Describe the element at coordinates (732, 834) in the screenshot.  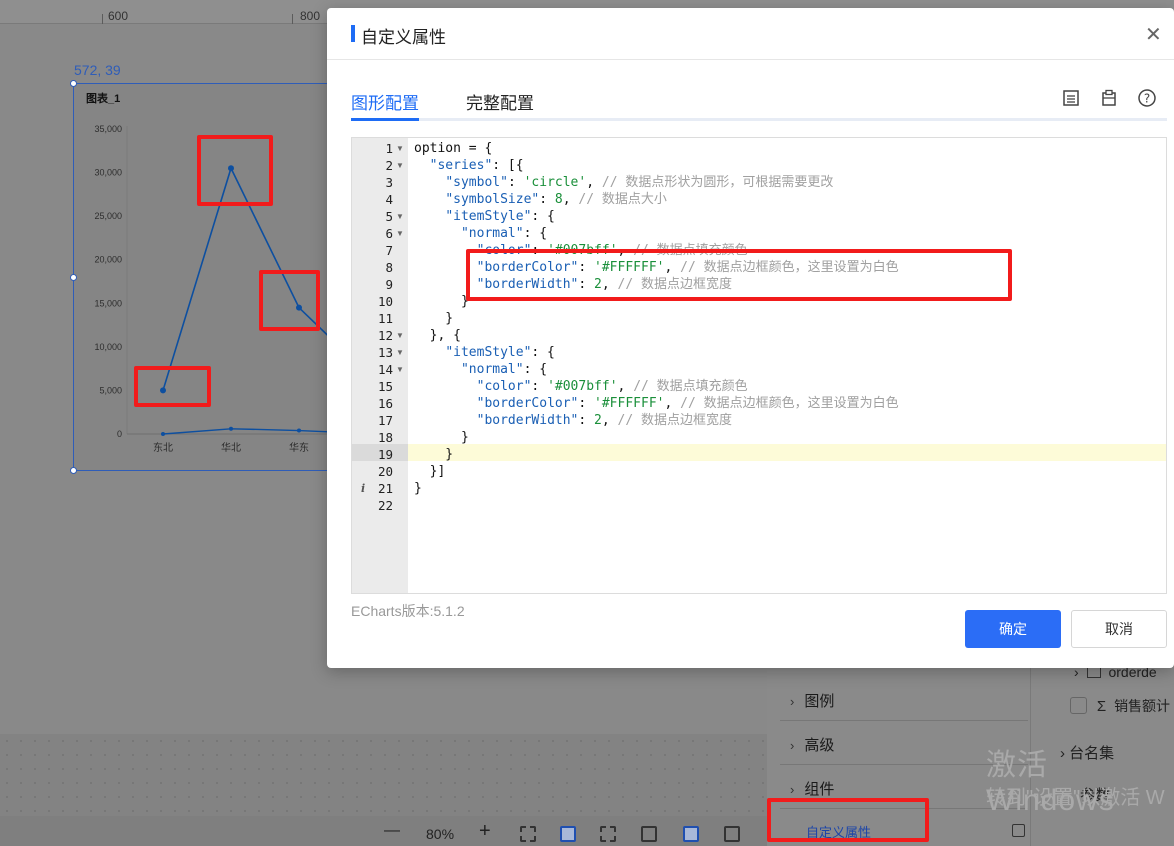
I see `table-layout-icon` at that location.